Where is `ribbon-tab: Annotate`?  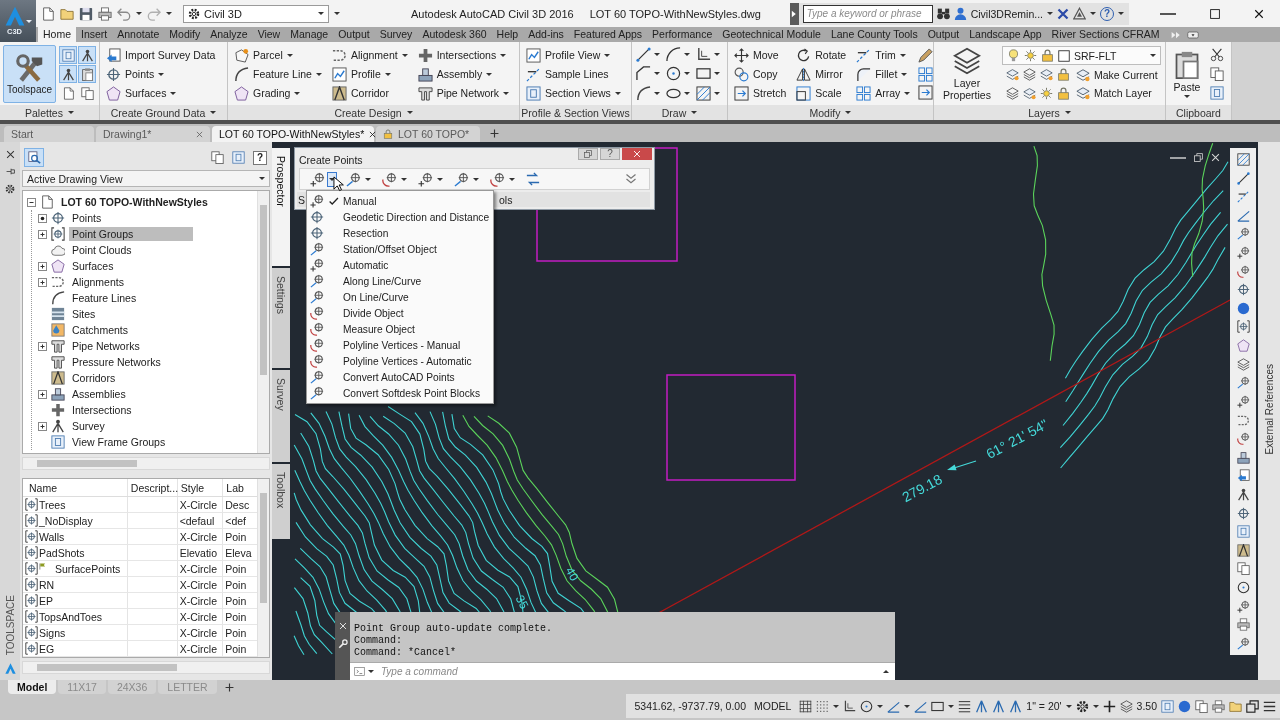 ribbon-tab: Annotate is located at coordinates (138, 34).